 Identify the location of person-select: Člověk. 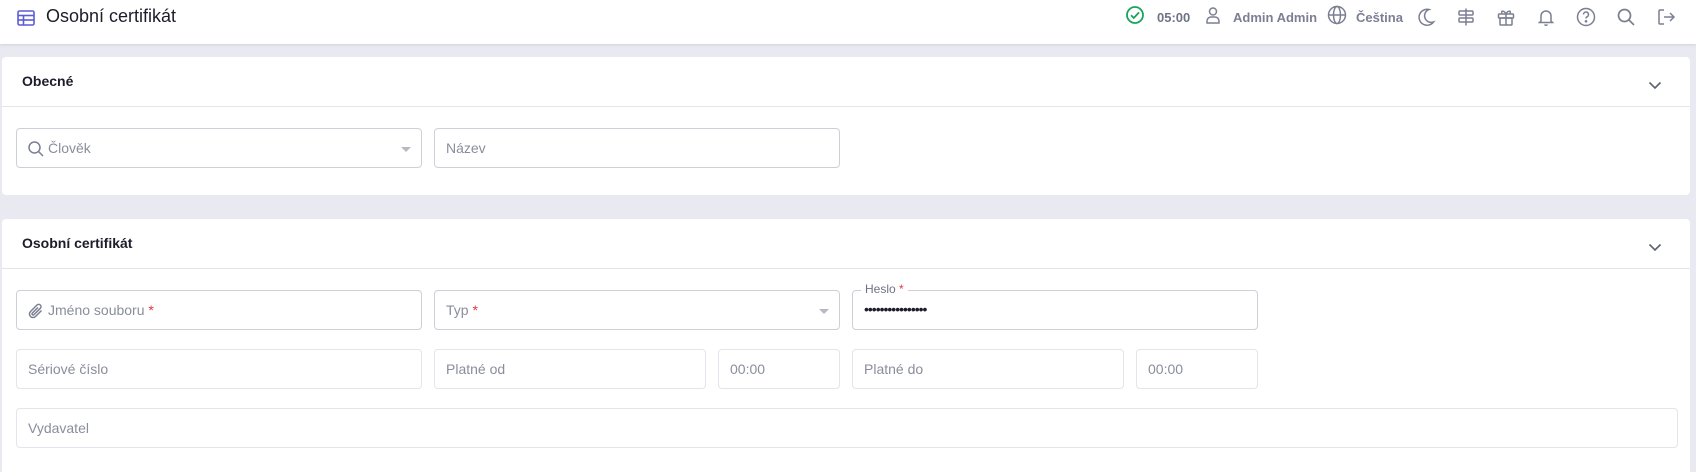
(219, 148).